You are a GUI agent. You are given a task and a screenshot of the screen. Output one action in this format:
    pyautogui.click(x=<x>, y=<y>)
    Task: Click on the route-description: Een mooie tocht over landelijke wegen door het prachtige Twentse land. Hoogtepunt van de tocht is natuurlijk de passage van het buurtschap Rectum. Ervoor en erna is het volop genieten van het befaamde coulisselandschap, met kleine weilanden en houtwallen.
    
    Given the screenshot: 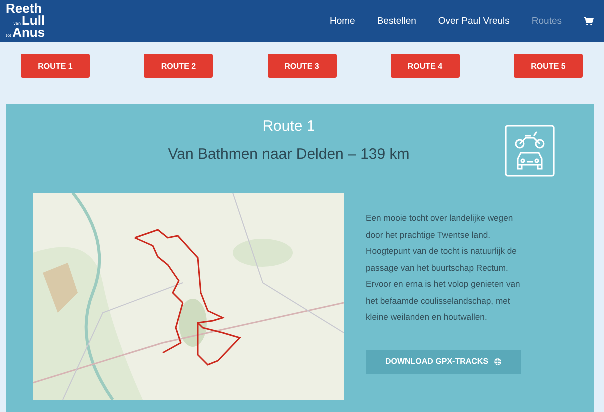 What is the action you would take?
    pyautogui.click(x=444, y=268)
    